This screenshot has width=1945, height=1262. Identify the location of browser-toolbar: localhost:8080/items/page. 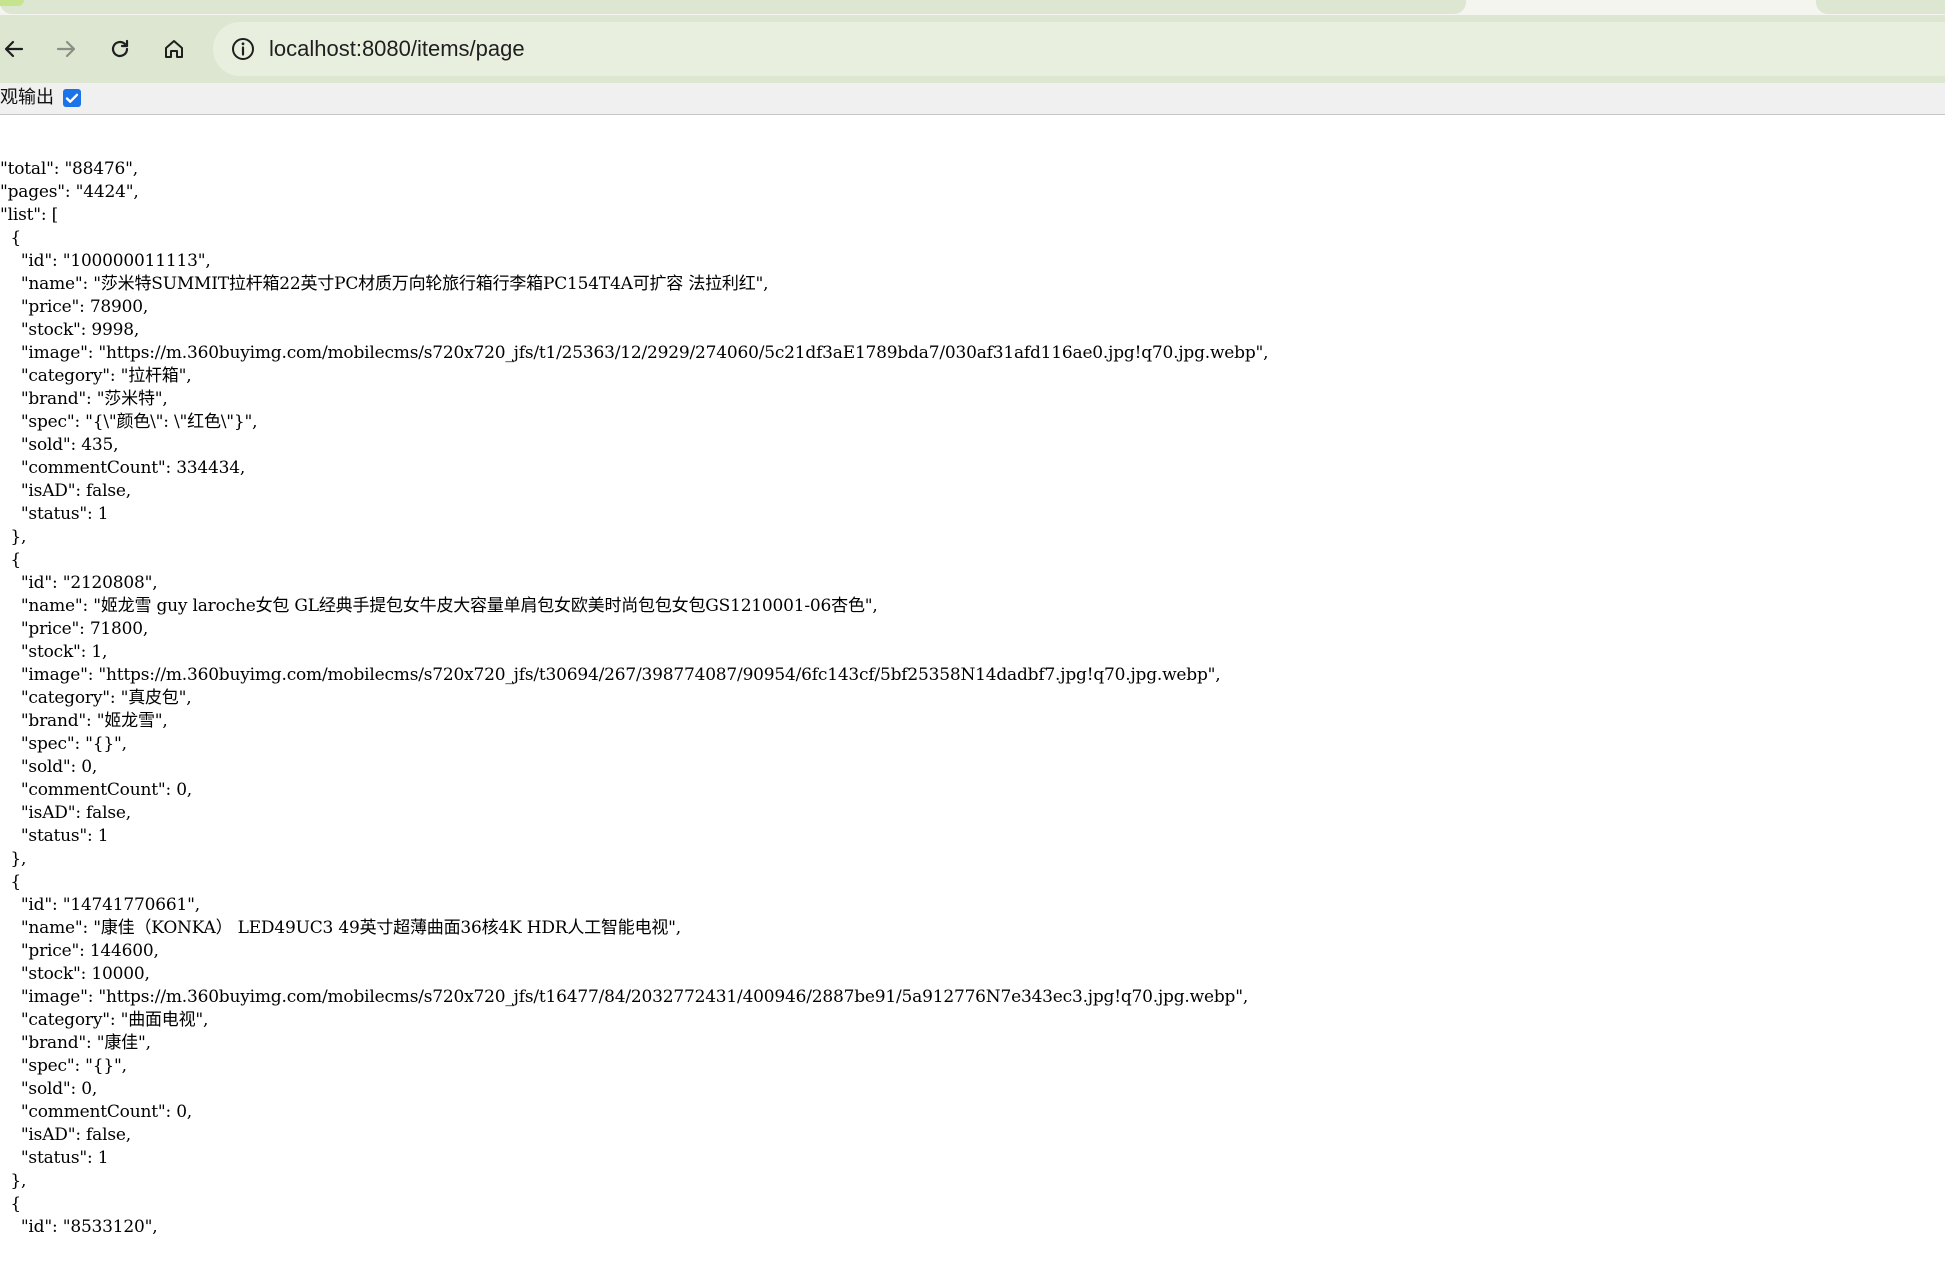
(972, 49).